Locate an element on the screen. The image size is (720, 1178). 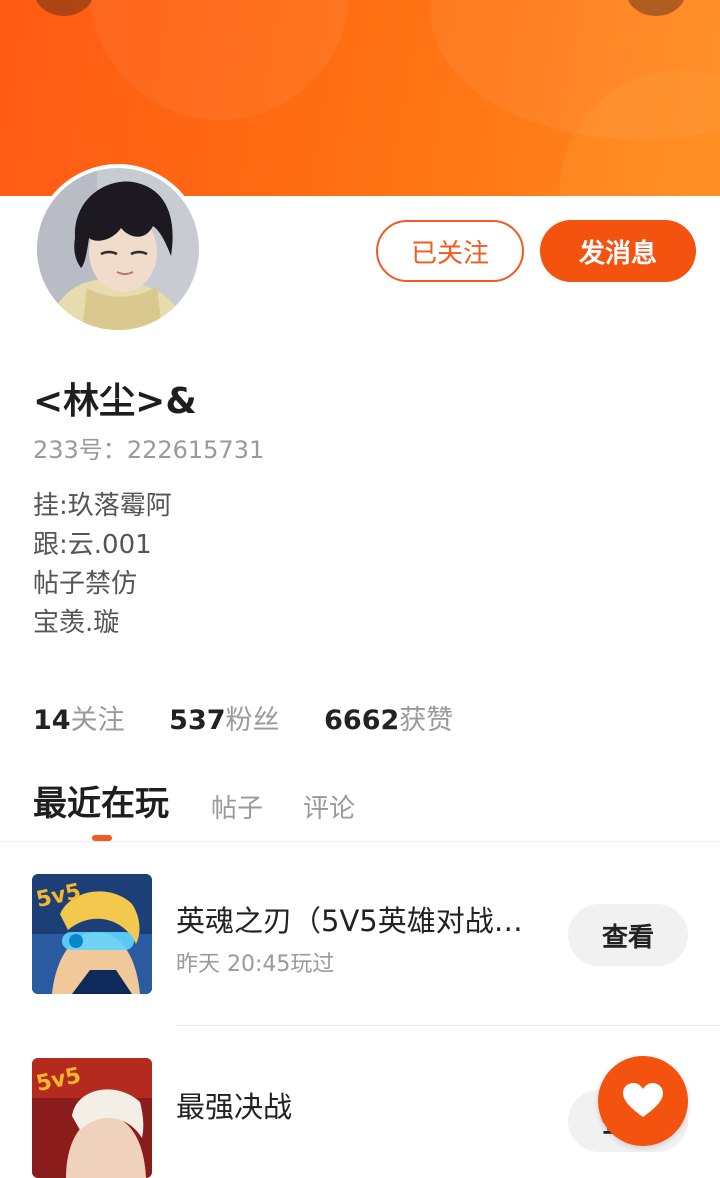
banner-decoration is located at coordinates (220, 60).